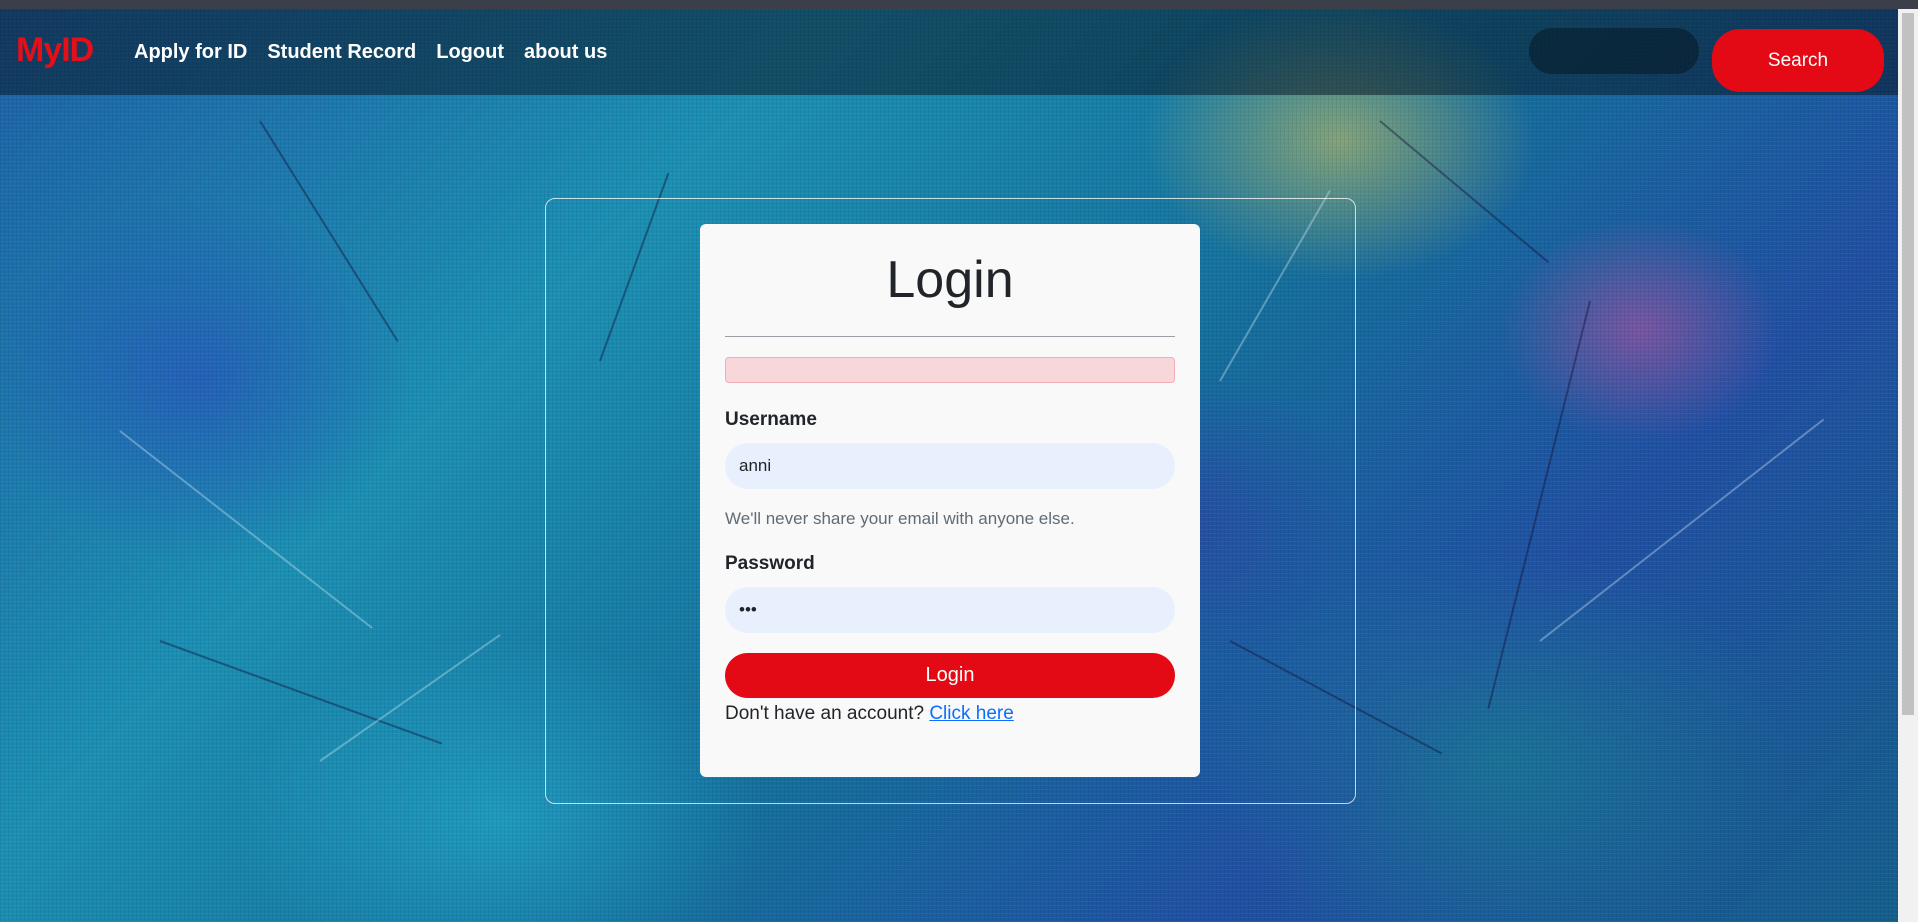 This screenshot has height=922, width=1918. I want to click on error-alert, so click(950, 370).